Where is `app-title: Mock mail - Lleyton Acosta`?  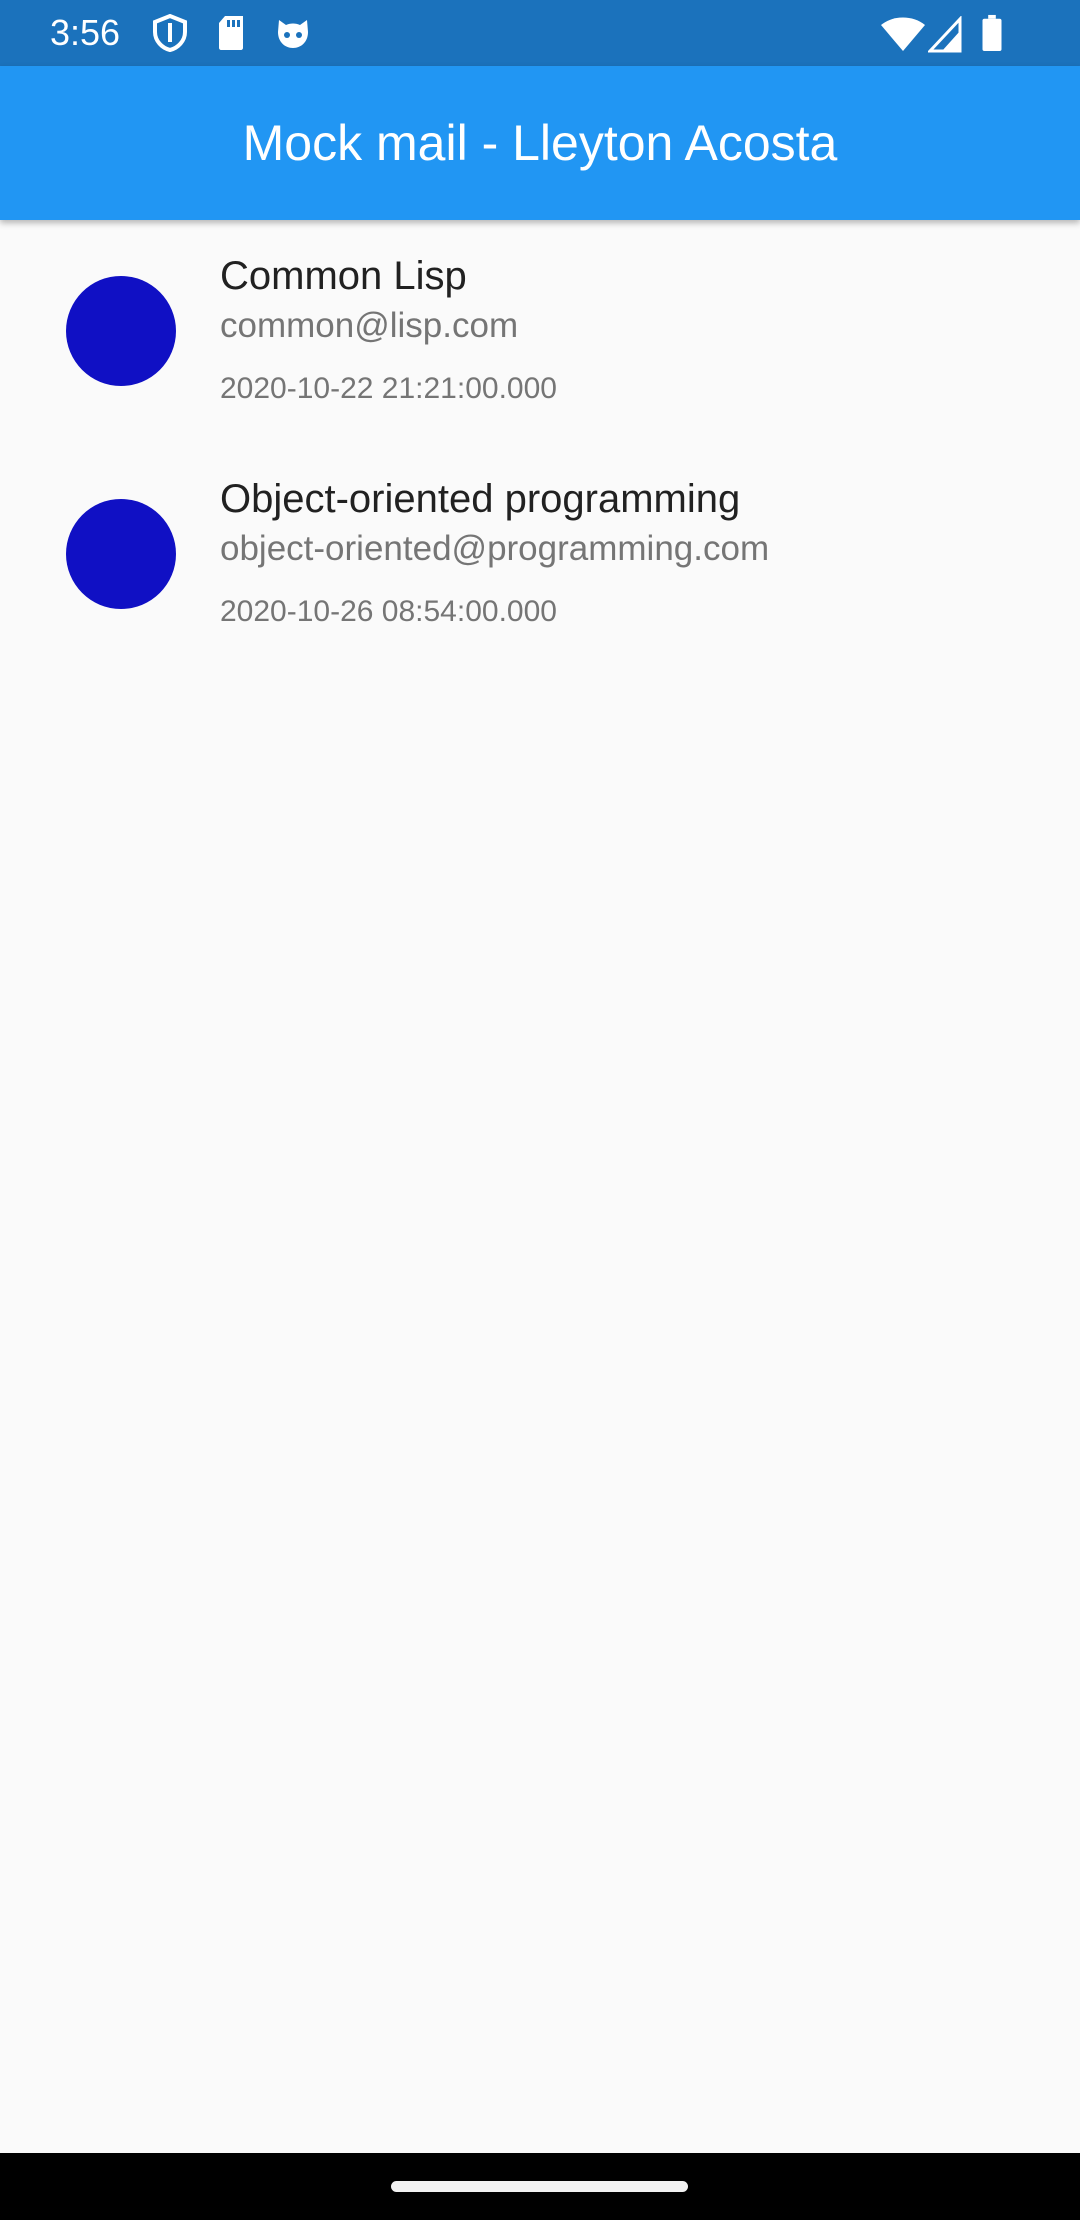
app-title: Mock mail - Lleyton Acosta is located at coordinates (540, 143).